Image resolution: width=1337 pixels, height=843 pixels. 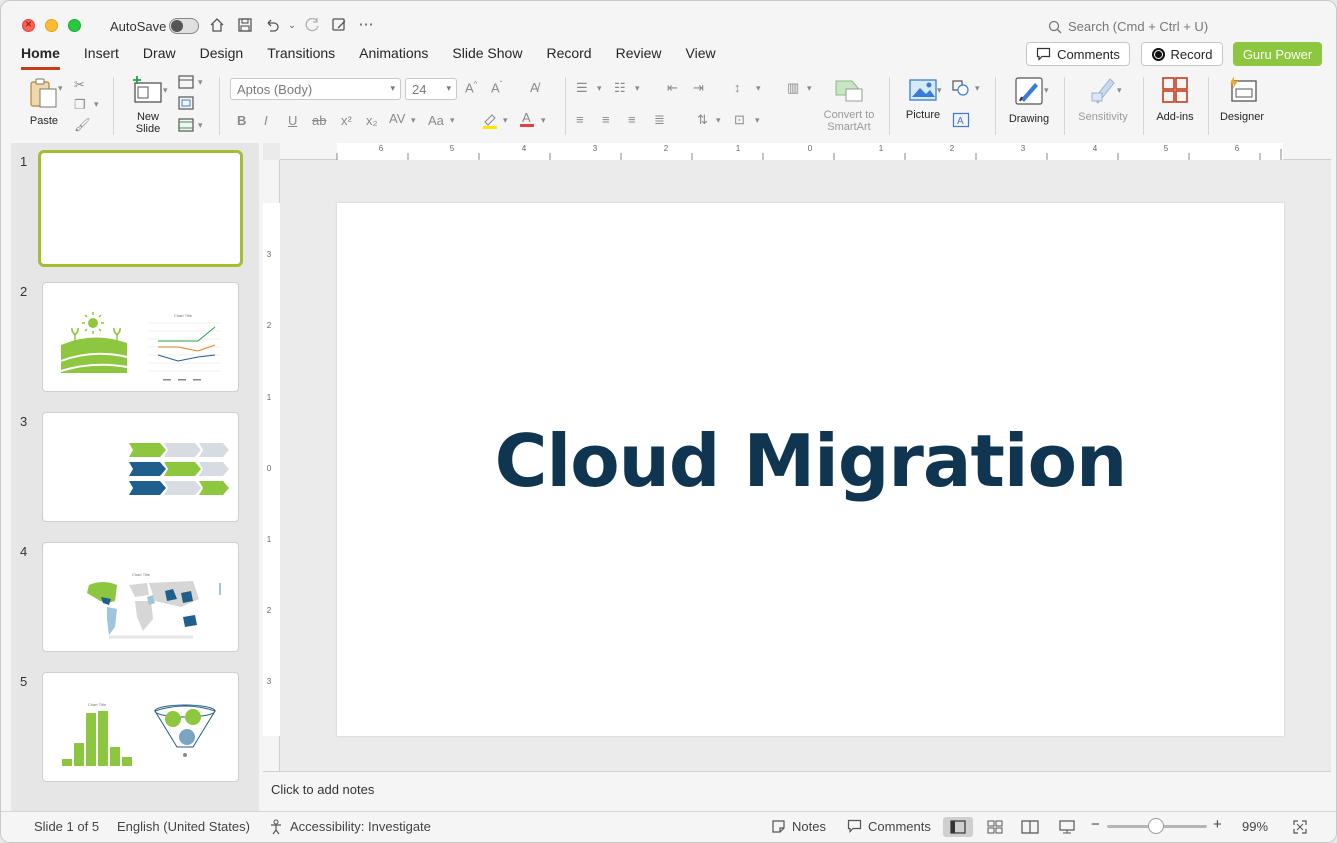 What do you see at coordinates (186, 83) in the screenshot?
I see `layout-icon` at bounding box center [186, 83].